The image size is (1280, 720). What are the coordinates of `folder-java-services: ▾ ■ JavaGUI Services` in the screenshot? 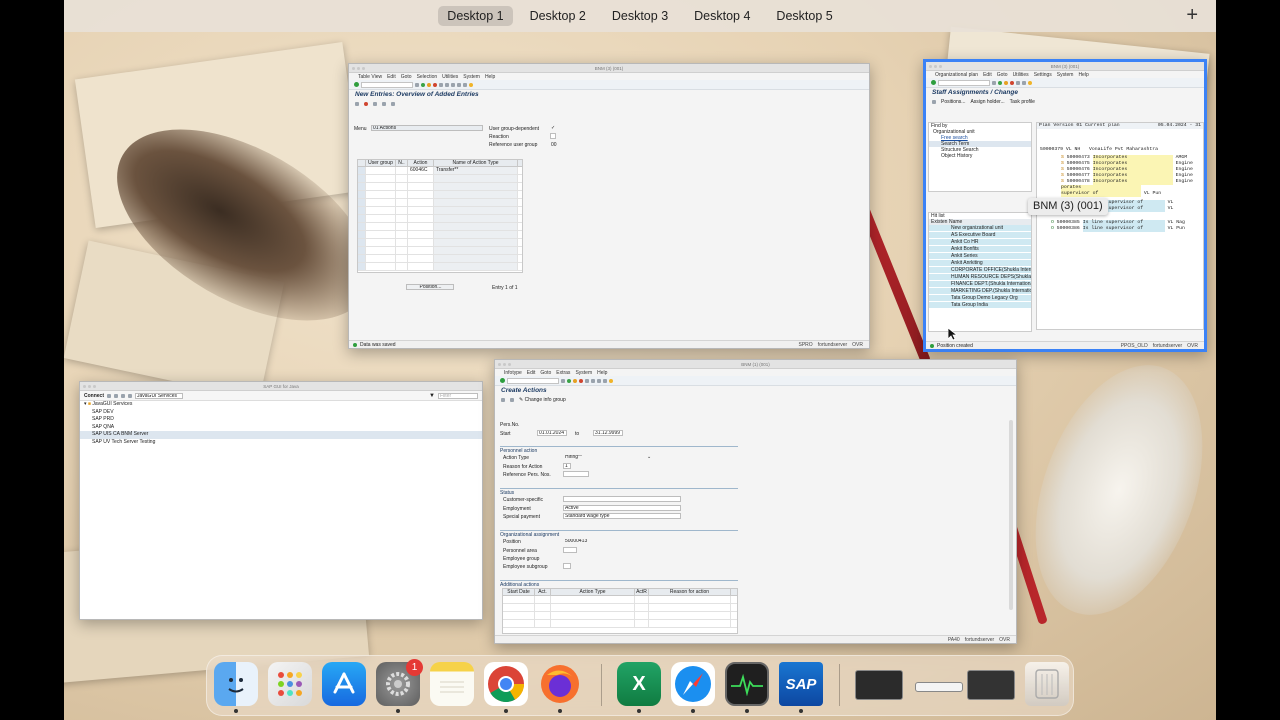 It's located at (281, 405).